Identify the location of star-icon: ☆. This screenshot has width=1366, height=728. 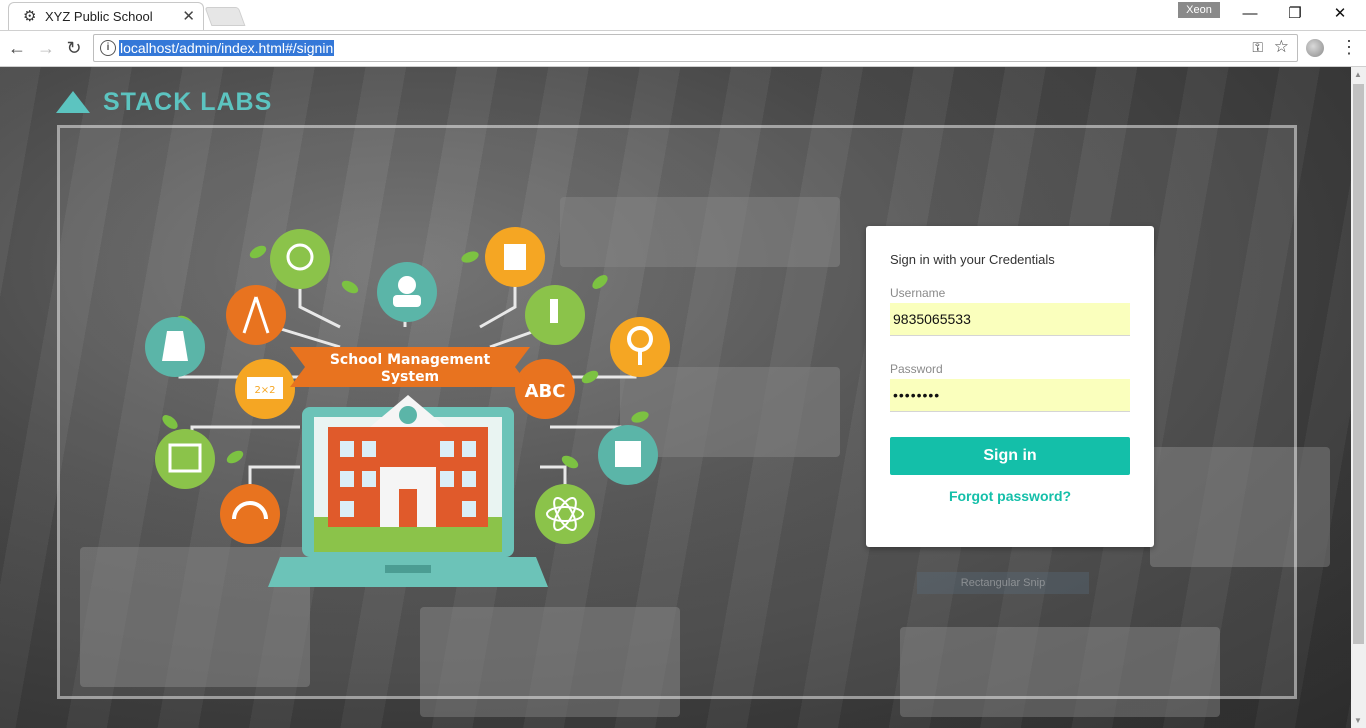
(1281, 47).